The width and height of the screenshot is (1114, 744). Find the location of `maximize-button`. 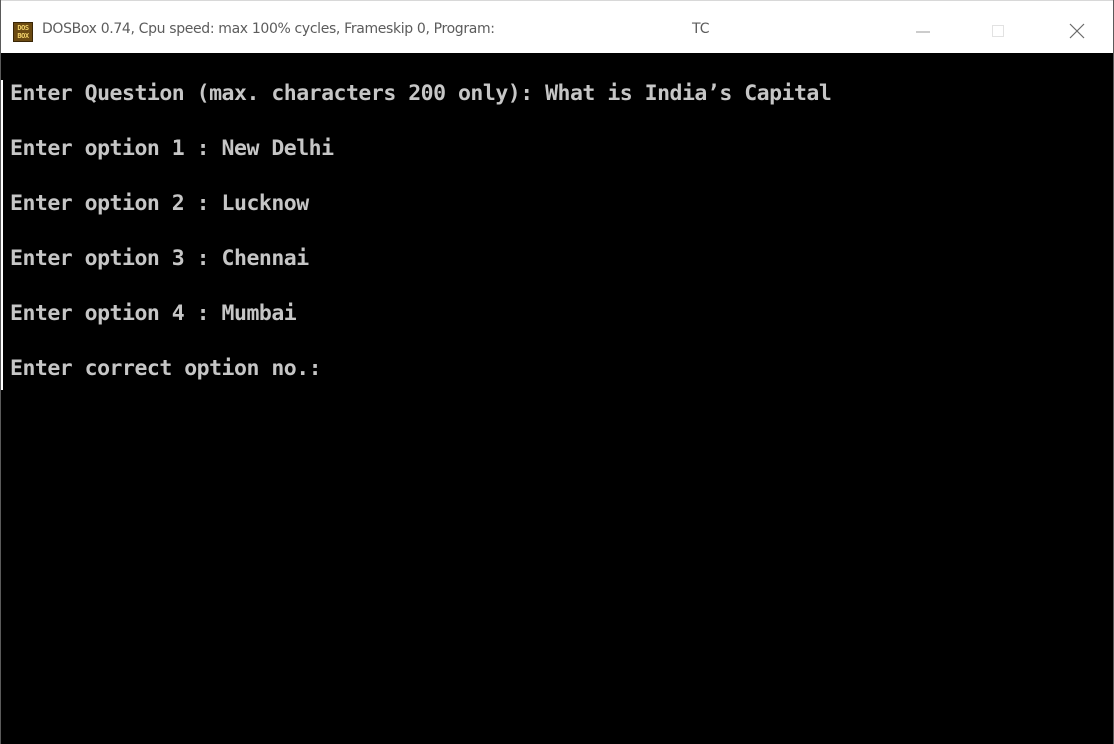

maximize-button is located at coordinates (998, 31).